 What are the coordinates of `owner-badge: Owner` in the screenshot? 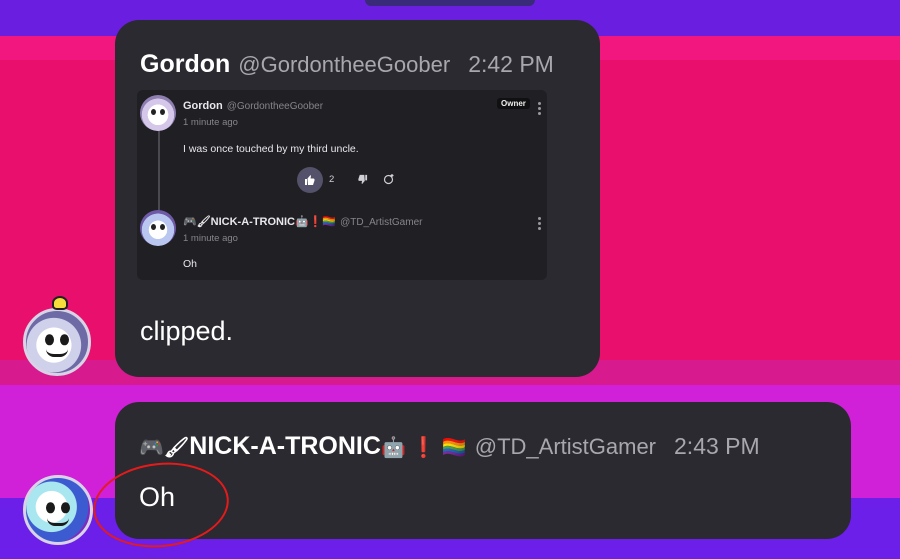 It's located at (513, 103).